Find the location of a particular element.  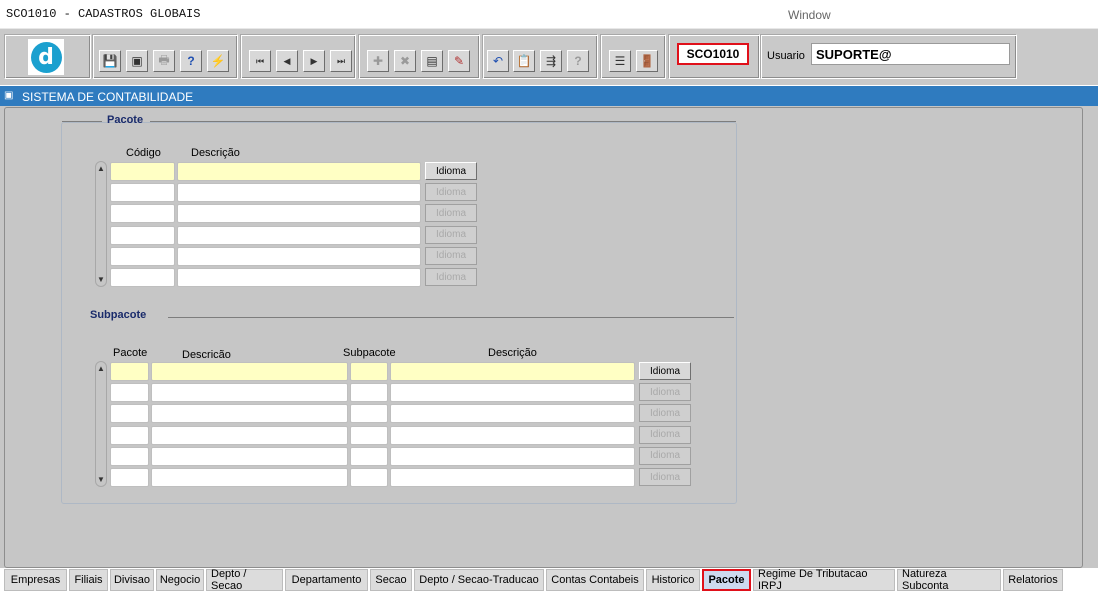

enter-query-icon: ? is located at coordinates (191, 61).